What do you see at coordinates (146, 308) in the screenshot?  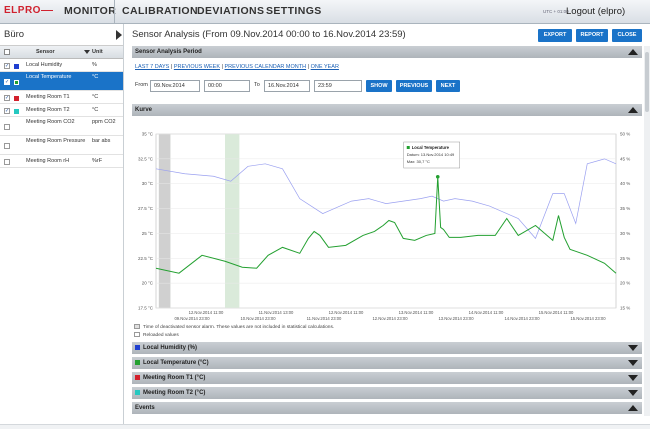 I see `y-left-tick-label: 17.5 °C` at bounding box center [146, 308].